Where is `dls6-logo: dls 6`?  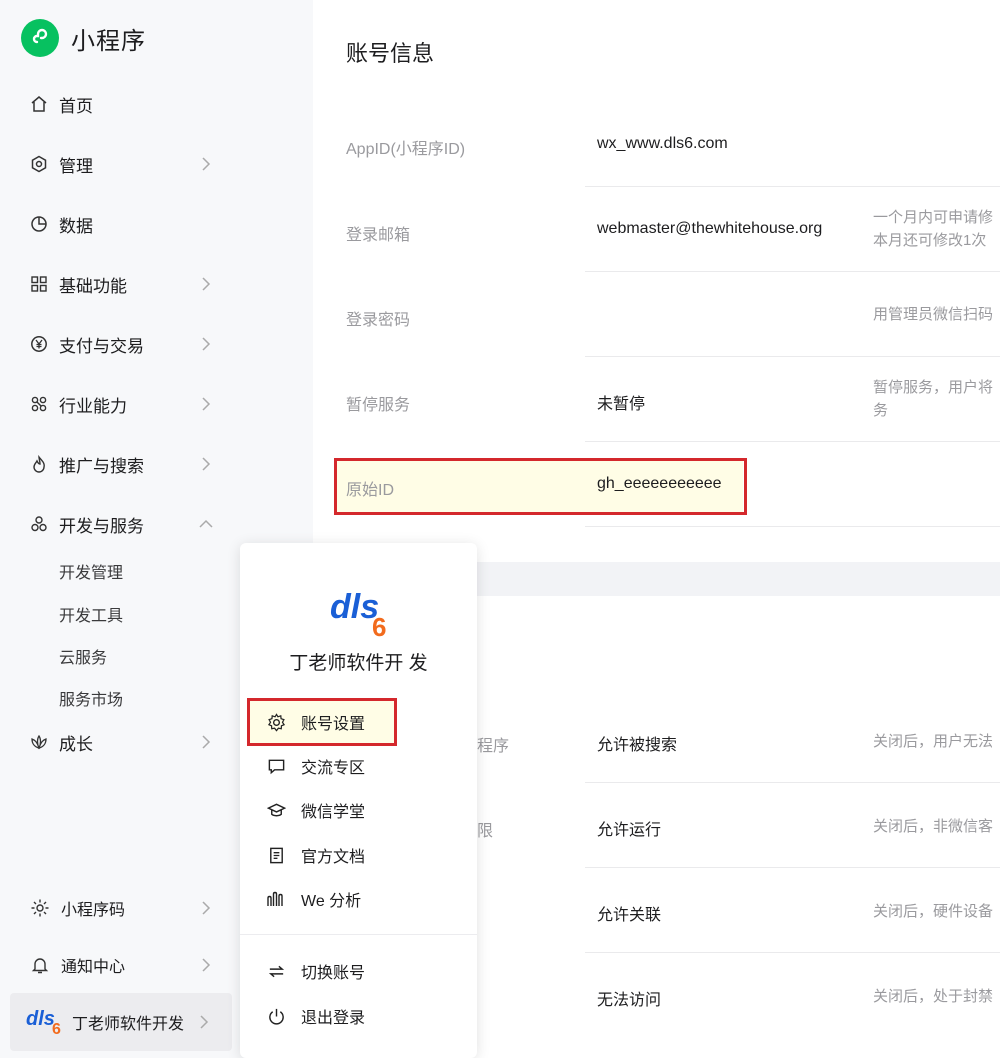 dls6-logo: dls 6 is located at coordinates (358, 615).